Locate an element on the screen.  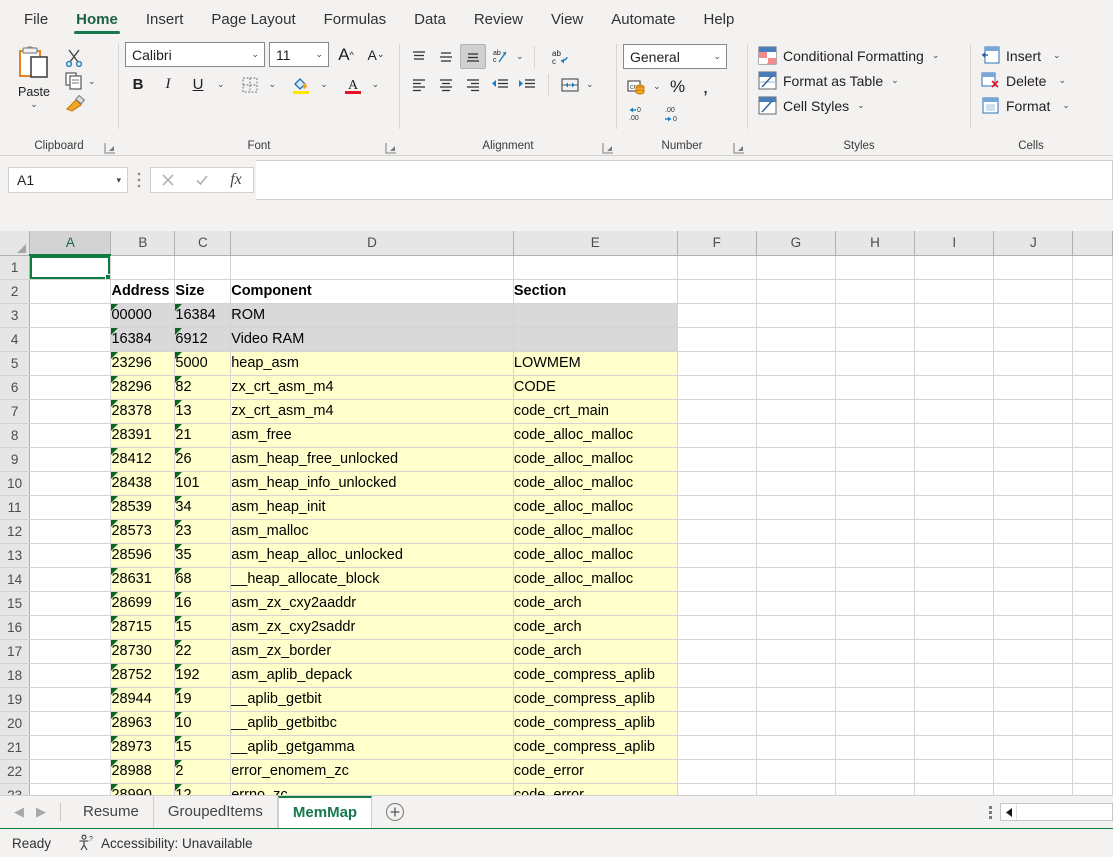
underline-button: U is located at coordinates (198, 84).